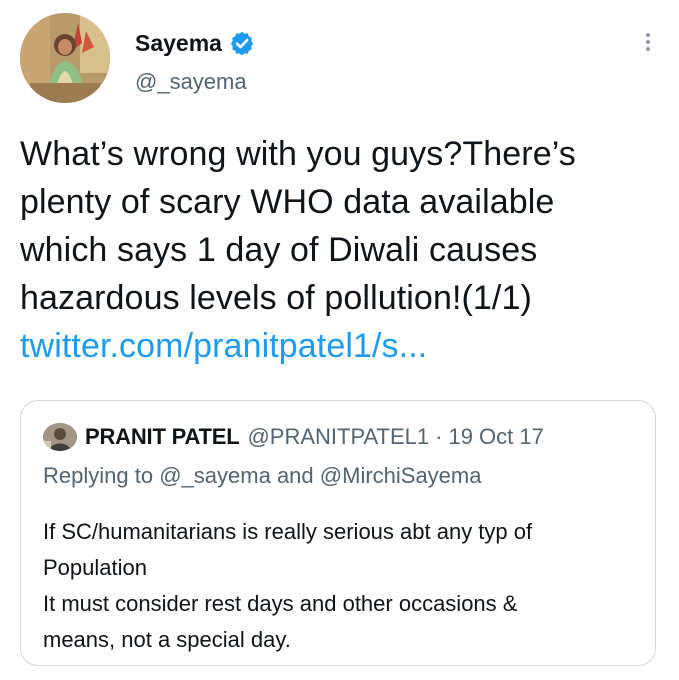 The image size is (679, 680). I want to click on reply-mention: @MirchiSayema, so click(401, 475).